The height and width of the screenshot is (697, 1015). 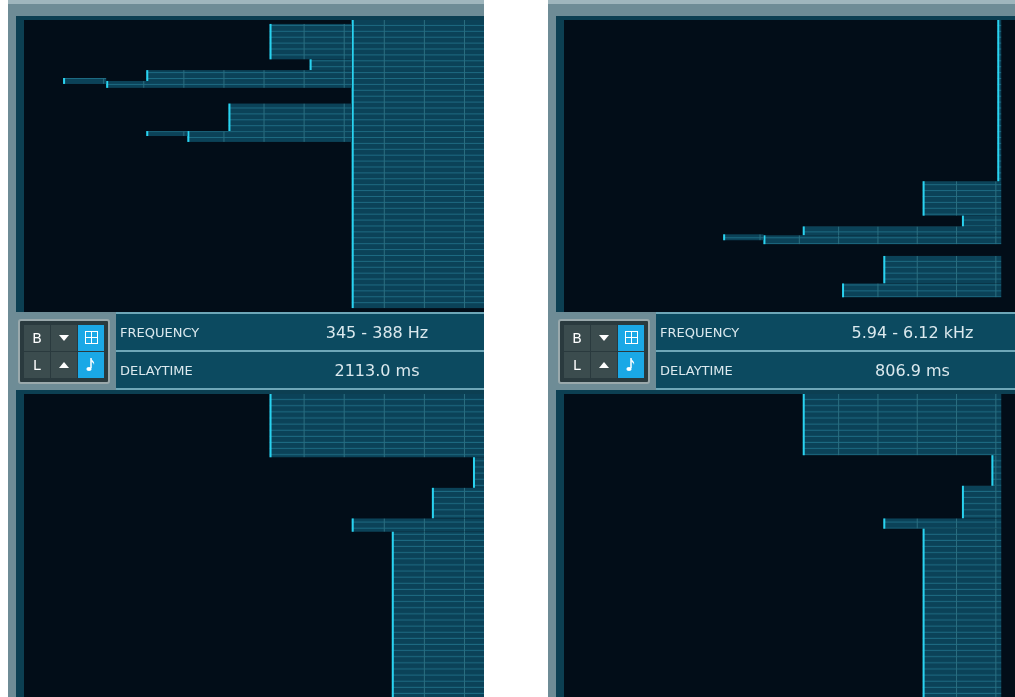 What do you see at coordinates (377, 370) in the screenshot?
I see `delay-time-value: 2113.0 ms` at bounding box center [377, 370].